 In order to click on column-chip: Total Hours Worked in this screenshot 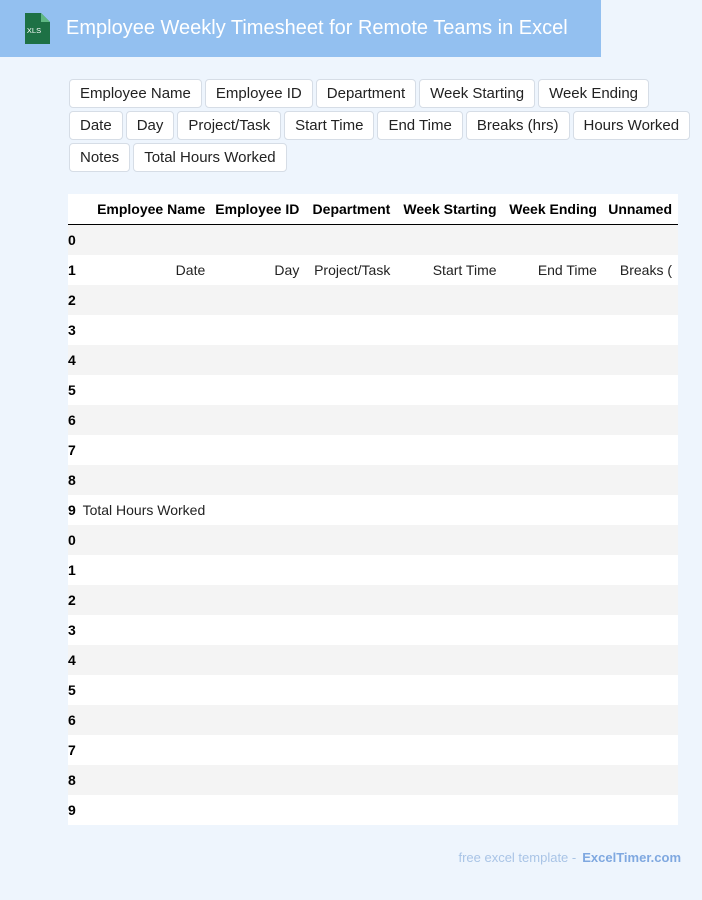, I will do `click(210, 157)`.